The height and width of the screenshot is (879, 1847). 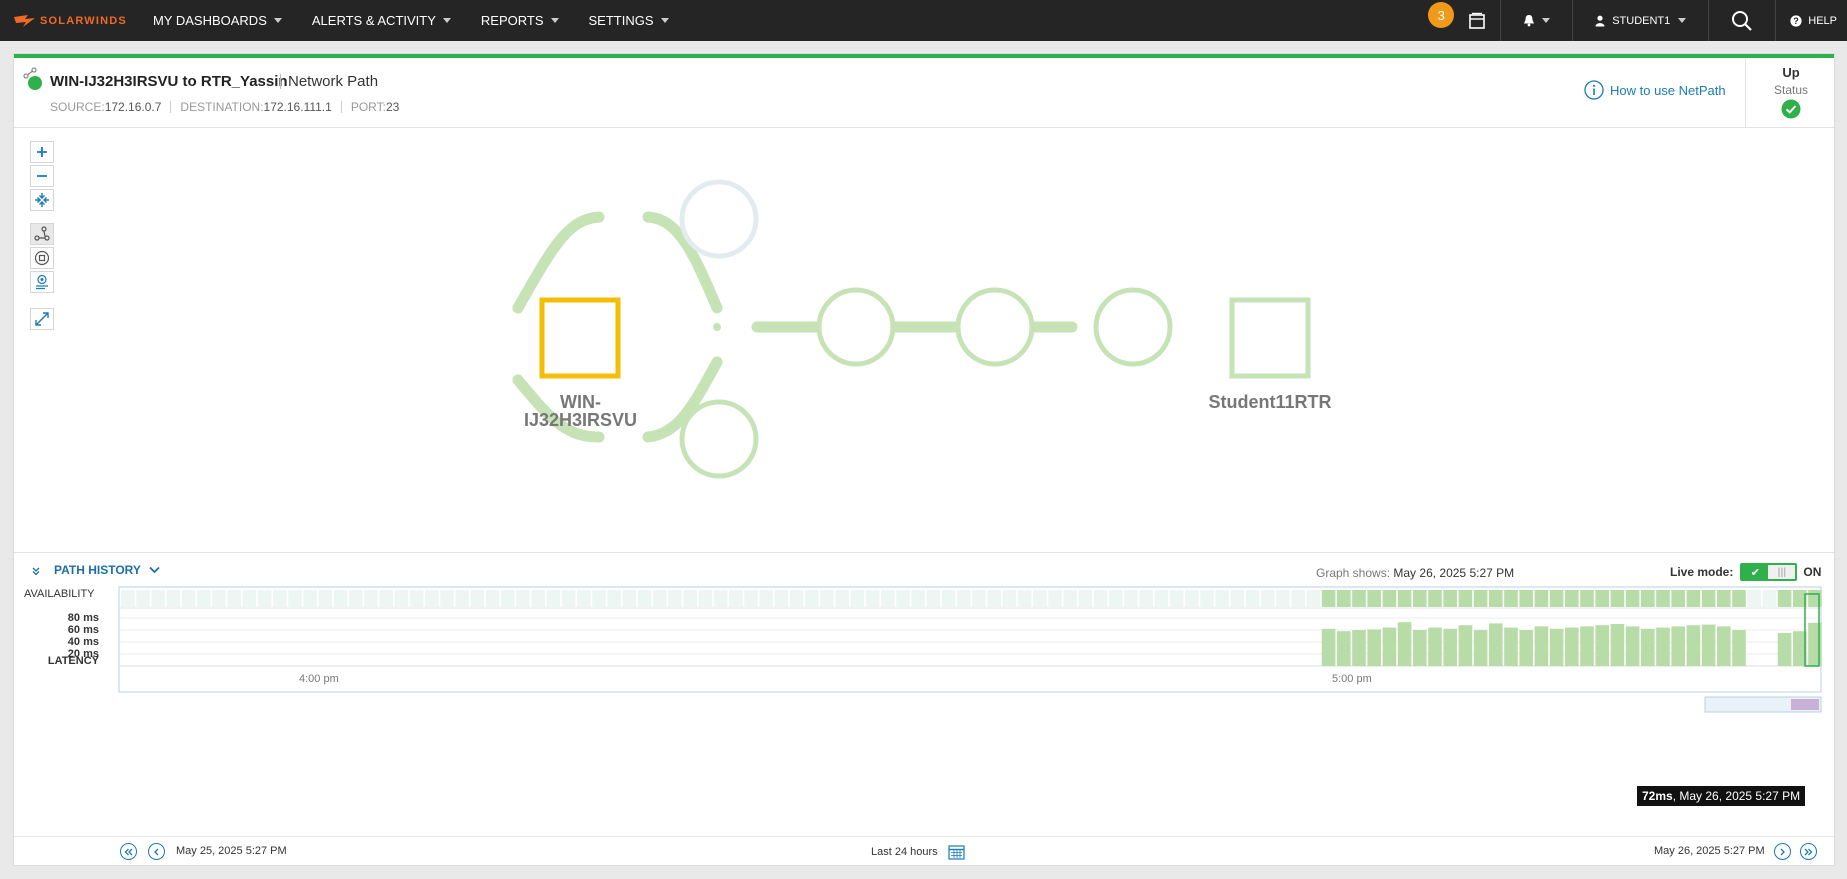 I want to click on user-icon, so click(x=1600, y=20).